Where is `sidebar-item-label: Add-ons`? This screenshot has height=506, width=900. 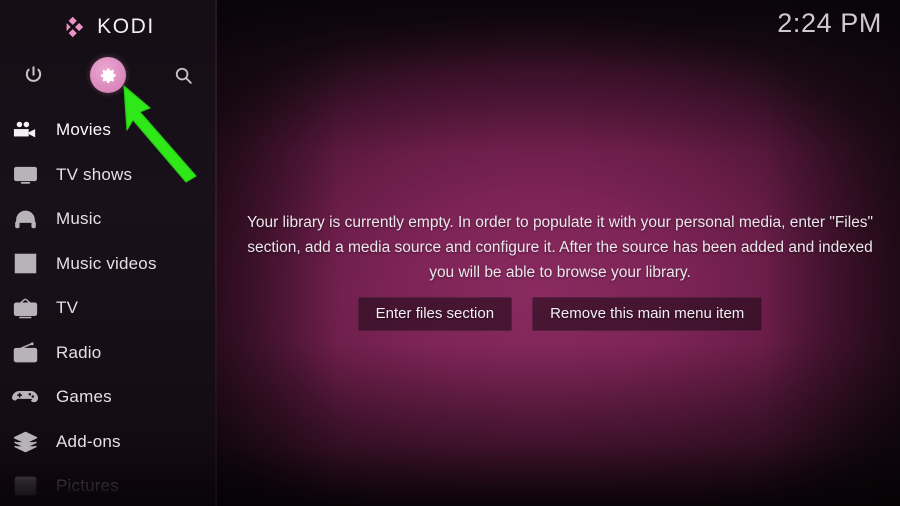 sidebar-item-label: Add-ons is located at coordinates (88, 441).